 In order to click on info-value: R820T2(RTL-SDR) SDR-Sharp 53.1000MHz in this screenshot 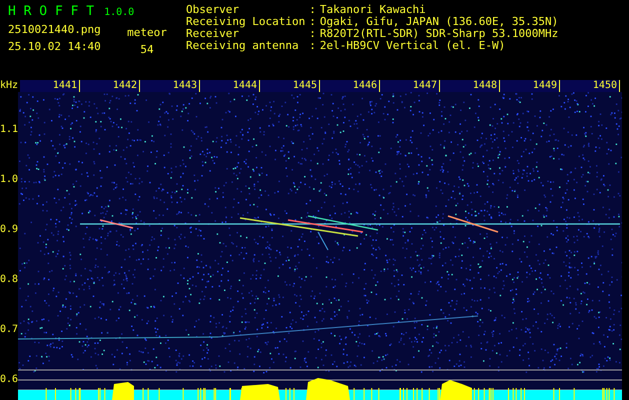, I will do `click(439, 34)`.